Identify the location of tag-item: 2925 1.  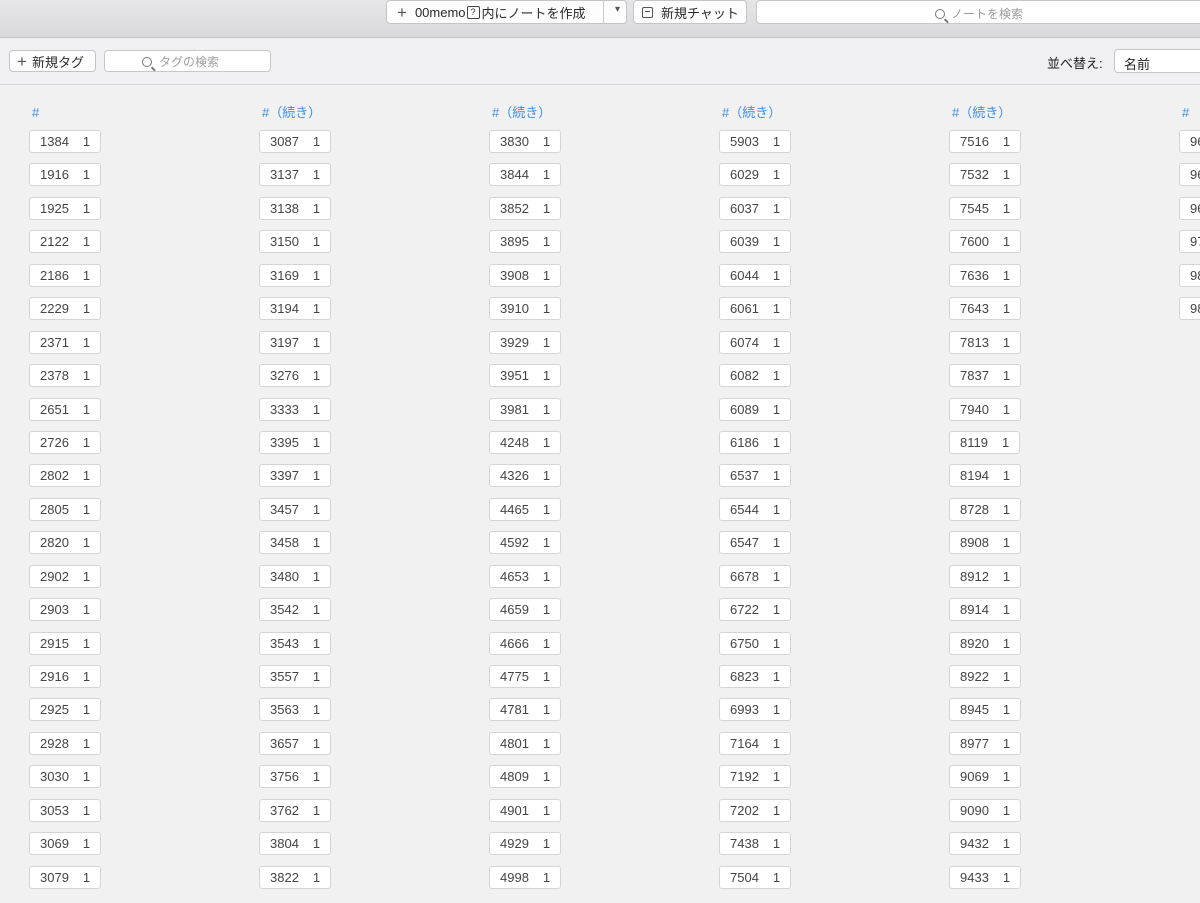
(65, 710).